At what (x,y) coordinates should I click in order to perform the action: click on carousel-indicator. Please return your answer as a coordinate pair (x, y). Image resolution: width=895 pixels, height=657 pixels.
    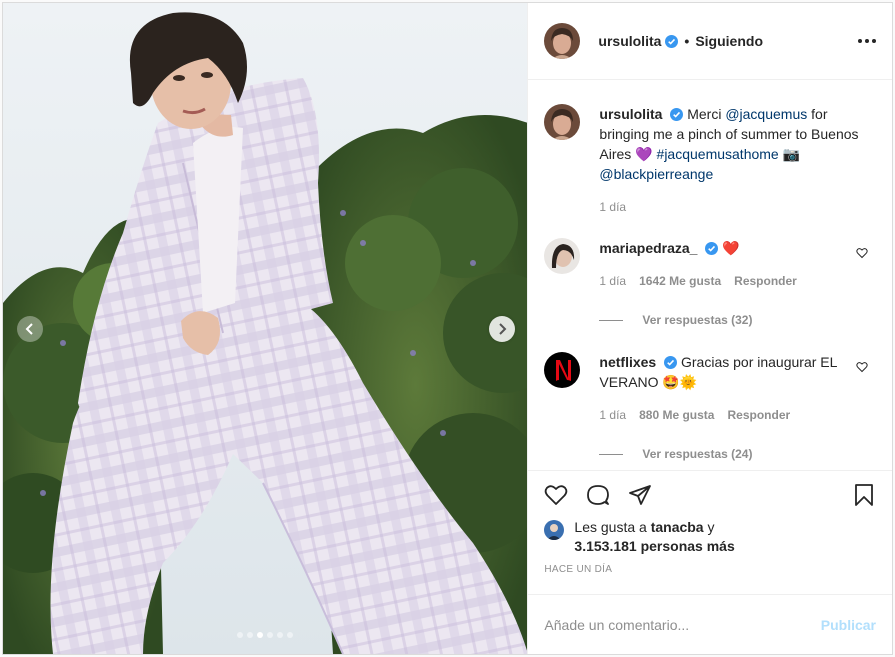
    Looking at the image, I should click on (265, 635).